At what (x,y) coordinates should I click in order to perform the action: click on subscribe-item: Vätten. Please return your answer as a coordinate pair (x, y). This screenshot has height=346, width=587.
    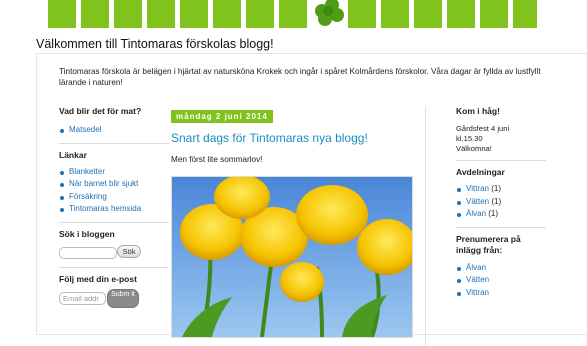
    Looking at the image, I should click on (501, 280).